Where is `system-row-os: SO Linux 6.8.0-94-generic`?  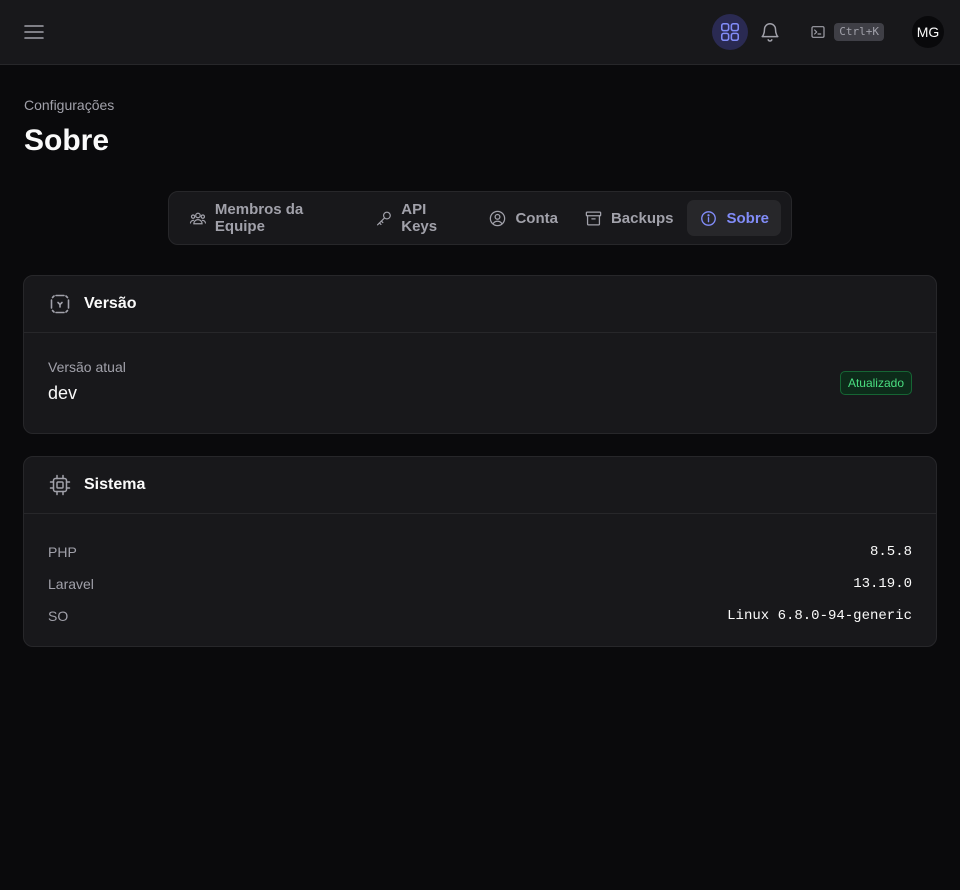
system-row-os: SO Linux 6.8.0-94-generic is located at coordinates (480, 616).